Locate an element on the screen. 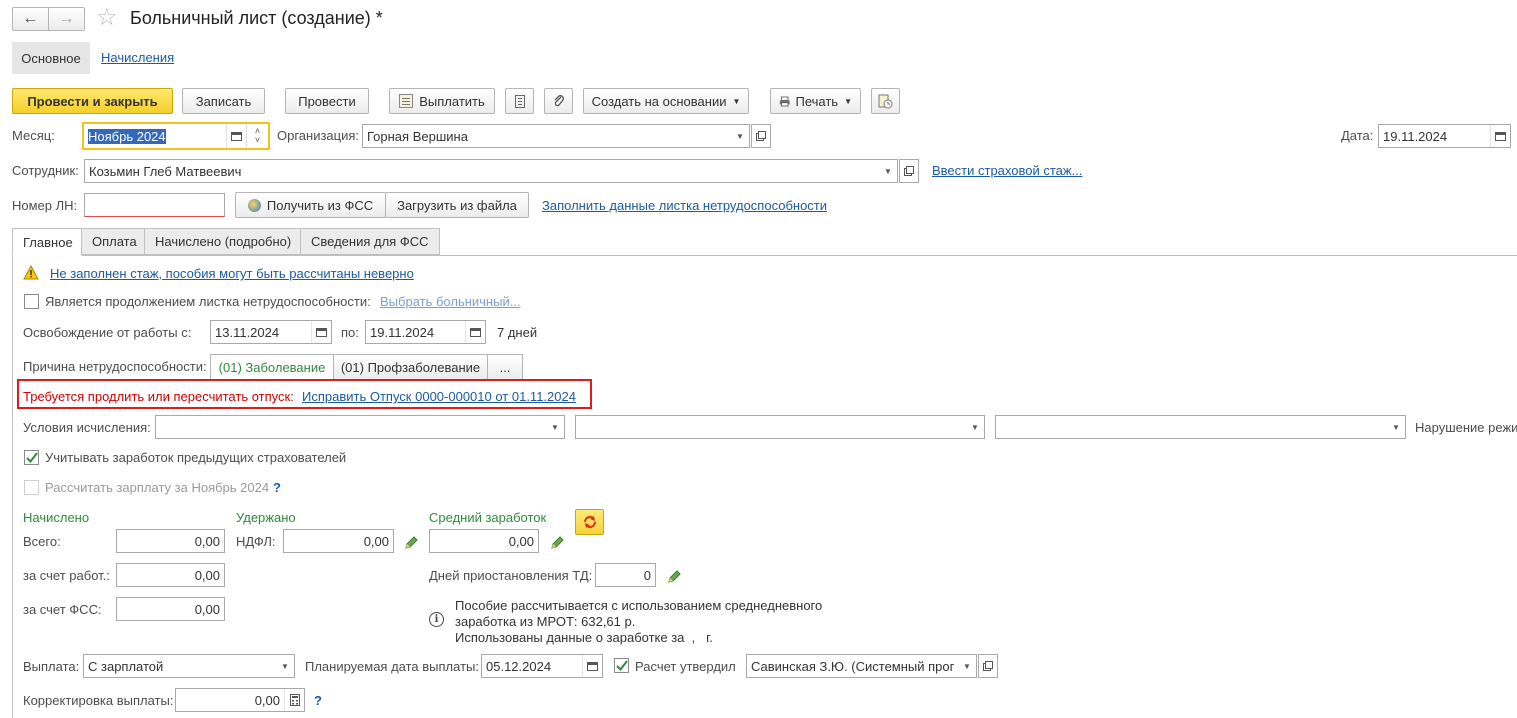 This screenshot has height=718, width=1517. reason-option-disease: (01) Заболевание is located at coordinates (272, 367).